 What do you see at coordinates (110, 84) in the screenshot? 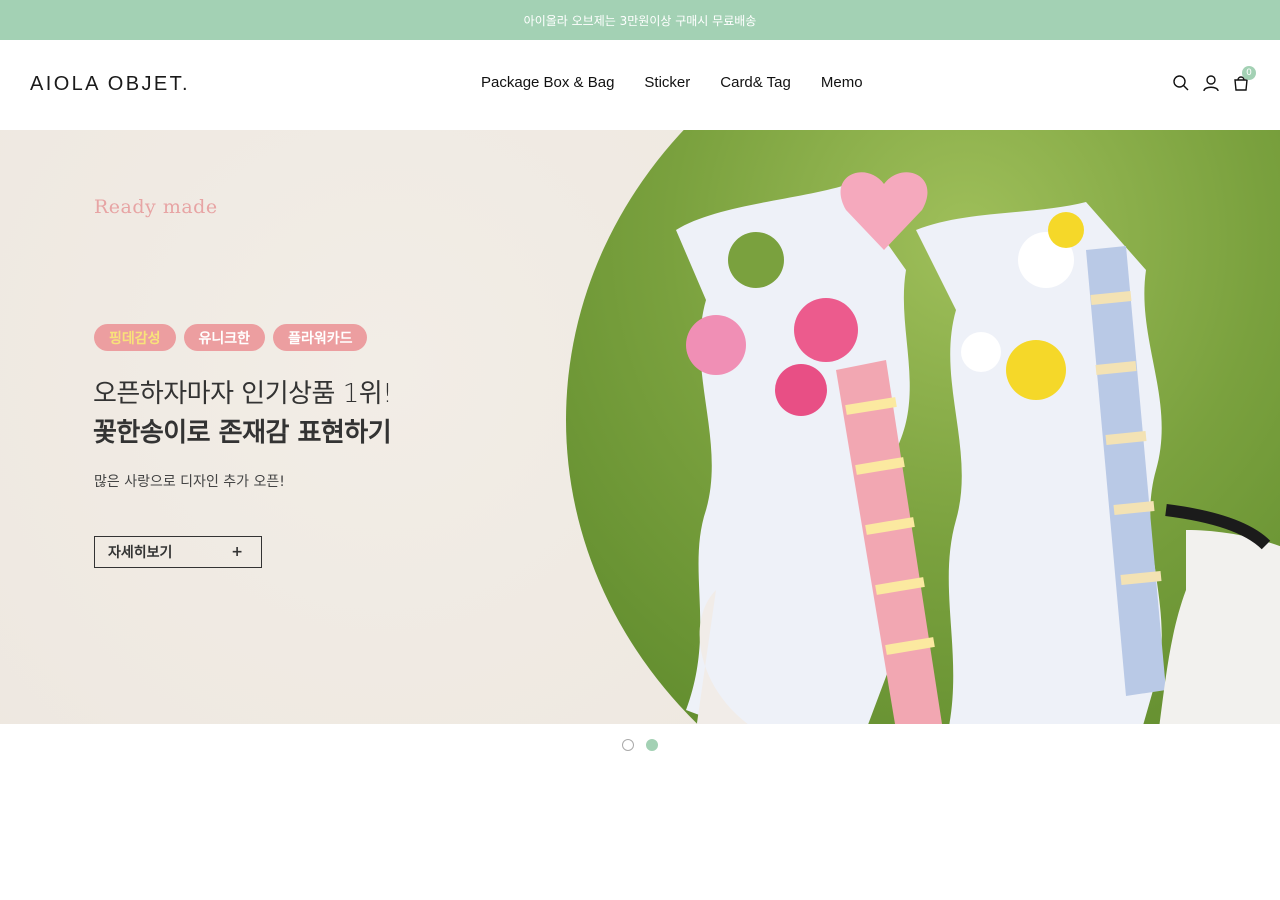
I see `logo: AIOLA OBJET.` at bounding box center [110, 84].